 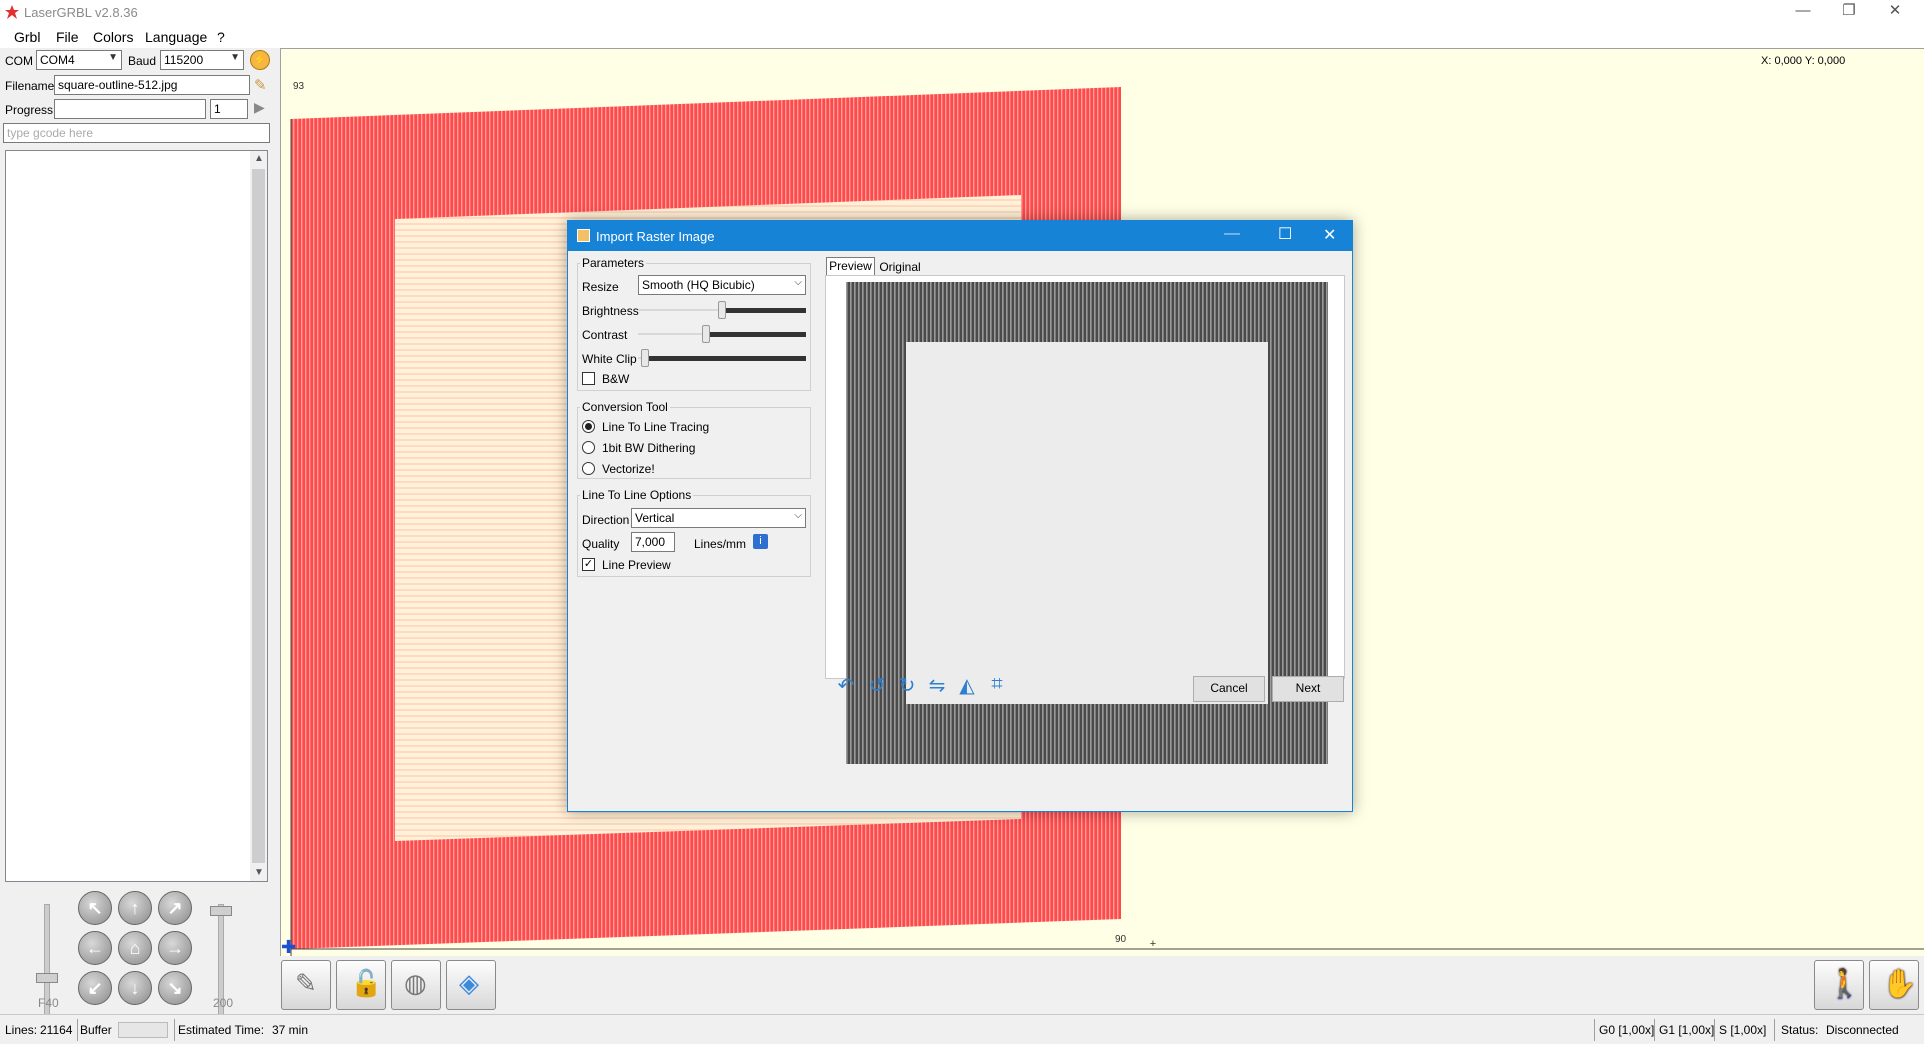 What do you see at coordinates (1844, 983) in the screenshot?
I see `walk-icon: 🚶` at bounding box center [1844, 983].